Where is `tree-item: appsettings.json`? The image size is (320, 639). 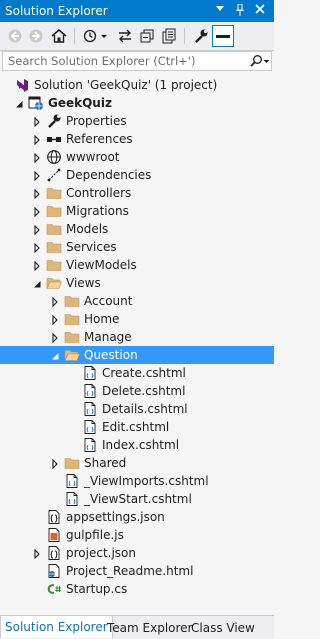 tree-item: appsettings.json is located at coordinates (137, 517).